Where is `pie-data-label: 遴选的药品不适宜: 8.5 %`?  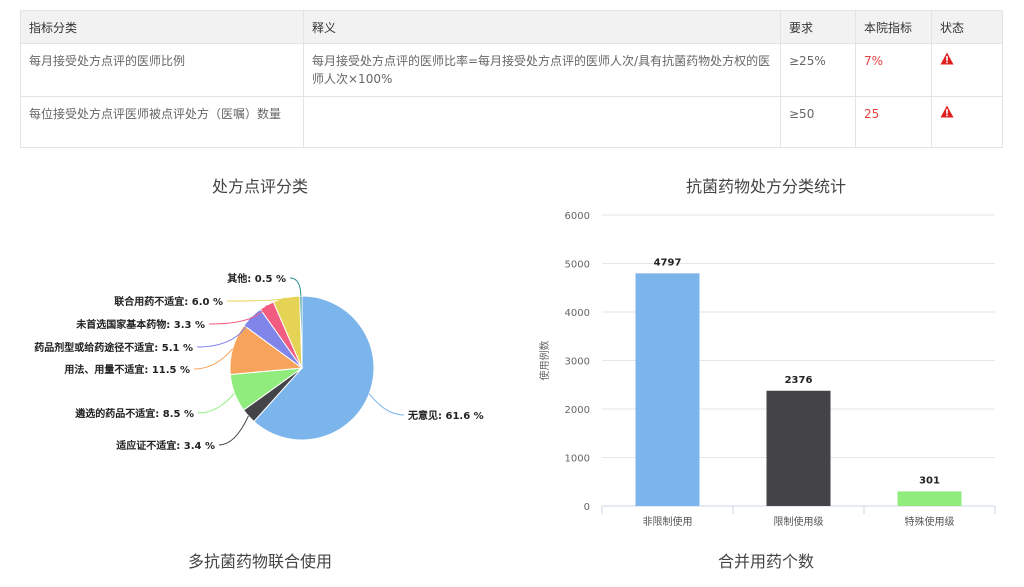
pie-data-label: 遴选的药品不适宜: 8.5 % is located at coordinates (134, 413).